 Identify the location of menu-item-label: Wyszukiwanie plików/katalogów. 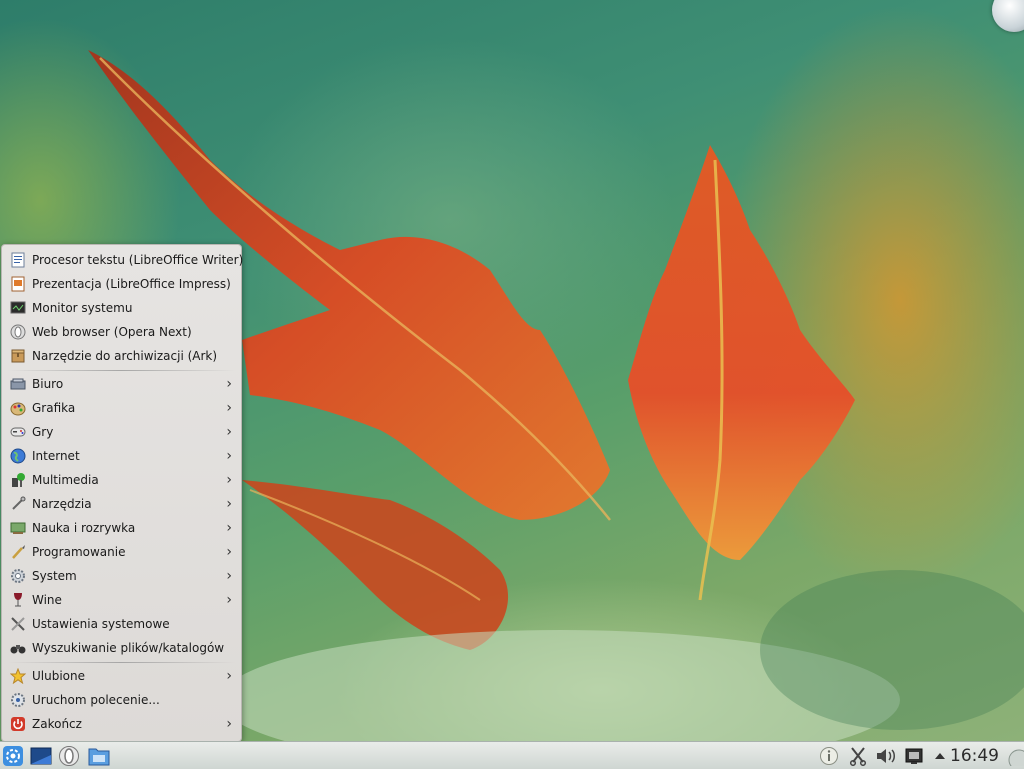
(128, 648).